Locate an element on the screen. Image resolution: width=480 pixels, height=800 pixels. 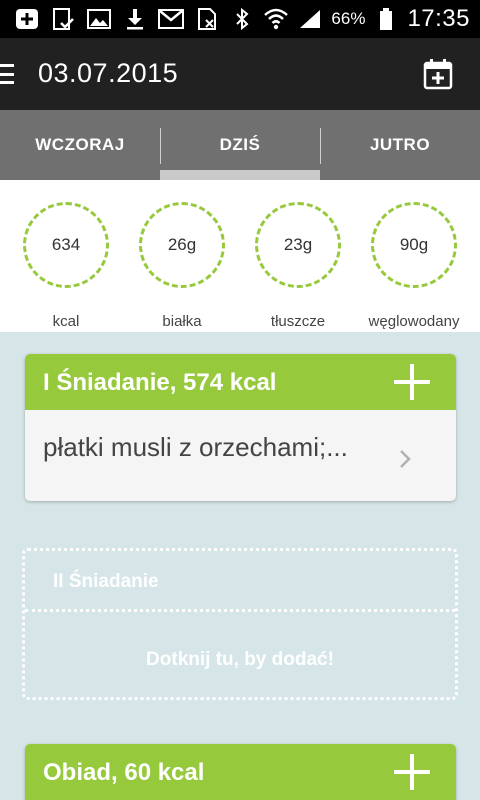
stat-fat: 23g tłuszcze is located at coordinates (298, 266).